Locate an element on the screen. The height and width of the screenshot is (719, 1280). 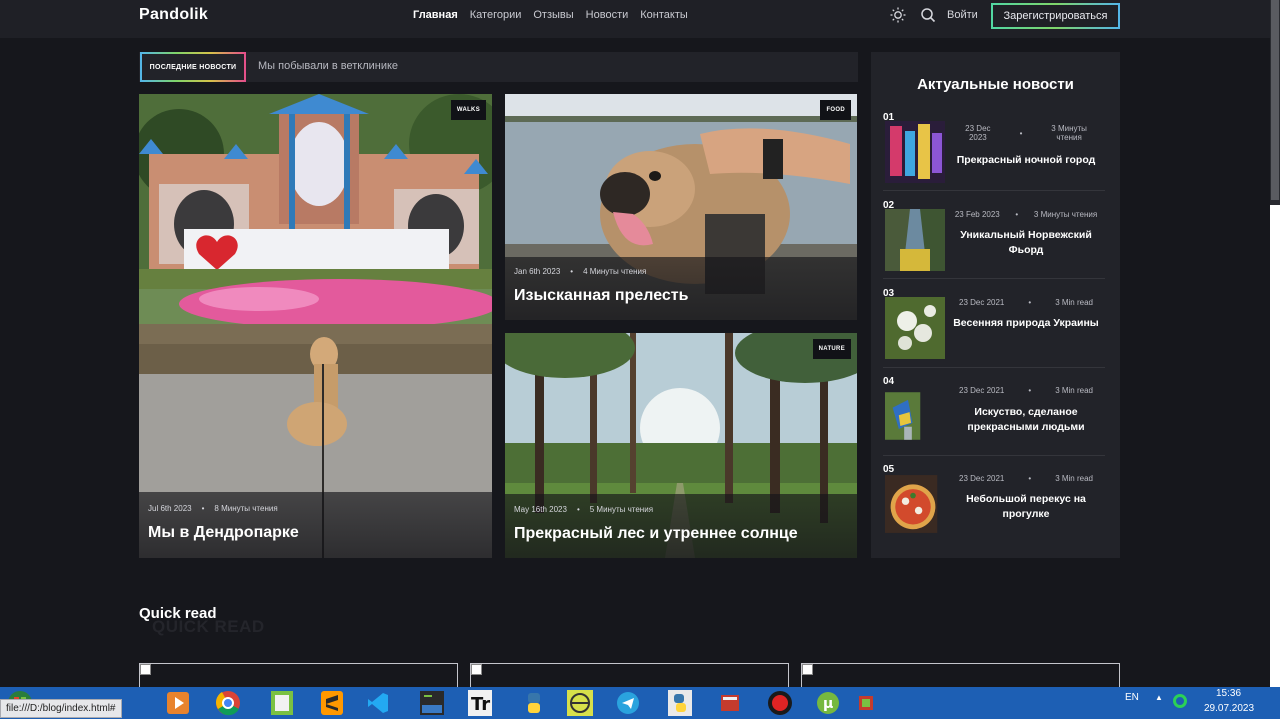
utorrent-icon: µ is located at coordinates (828, 703).